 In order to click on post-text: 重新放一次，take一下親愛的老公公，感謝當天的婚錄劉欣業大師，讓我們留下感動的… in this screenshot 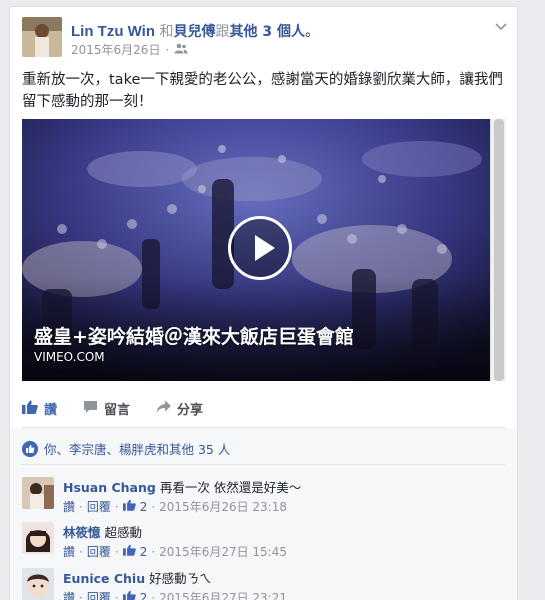, I will do `click(262, 91)`.